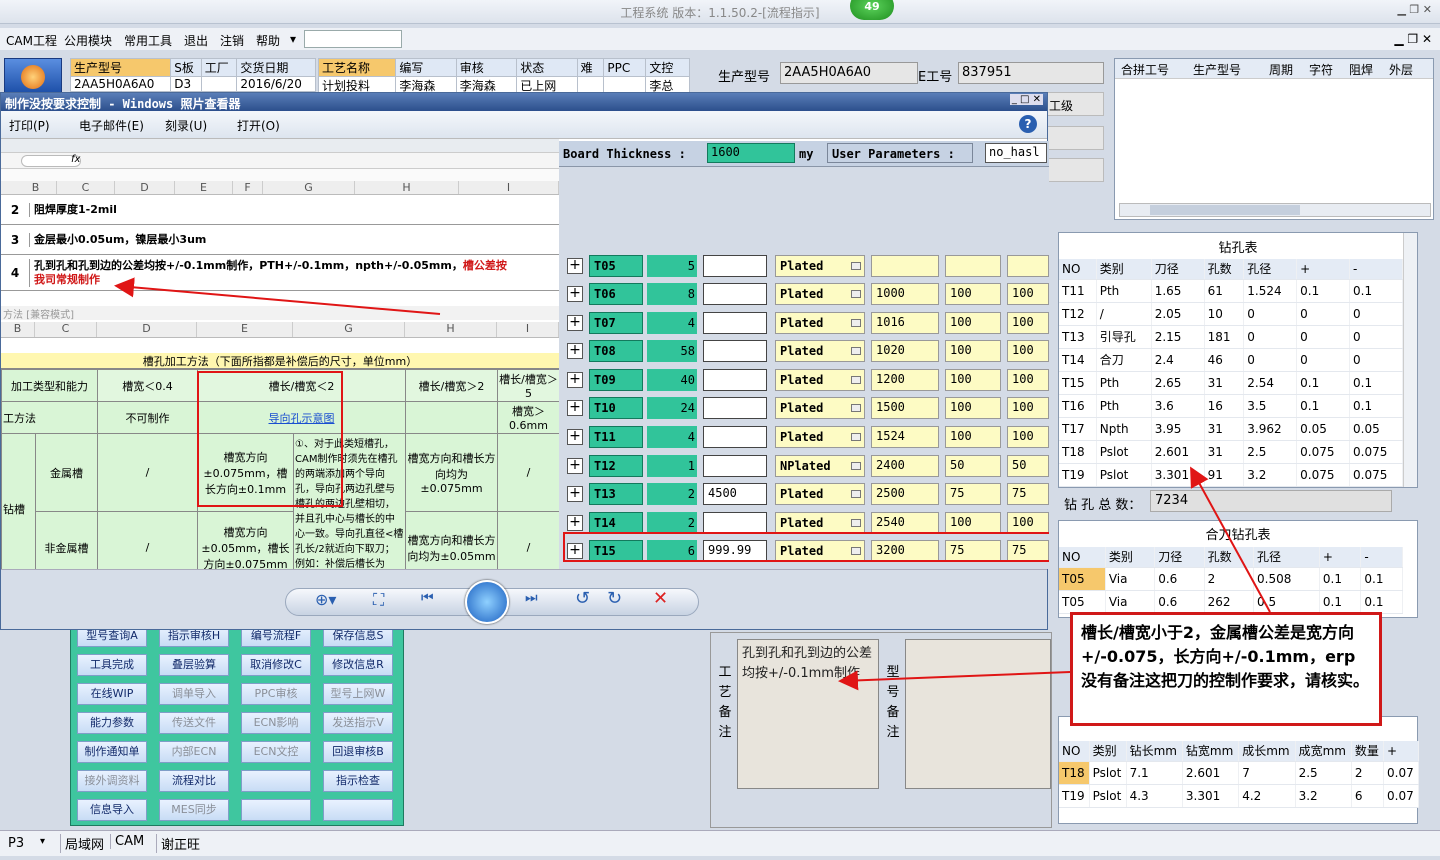  What do you see at coordinates (973, 465) in the screenshot?
I see `tool-plus-input: 50` at bounding box center [973, 465].